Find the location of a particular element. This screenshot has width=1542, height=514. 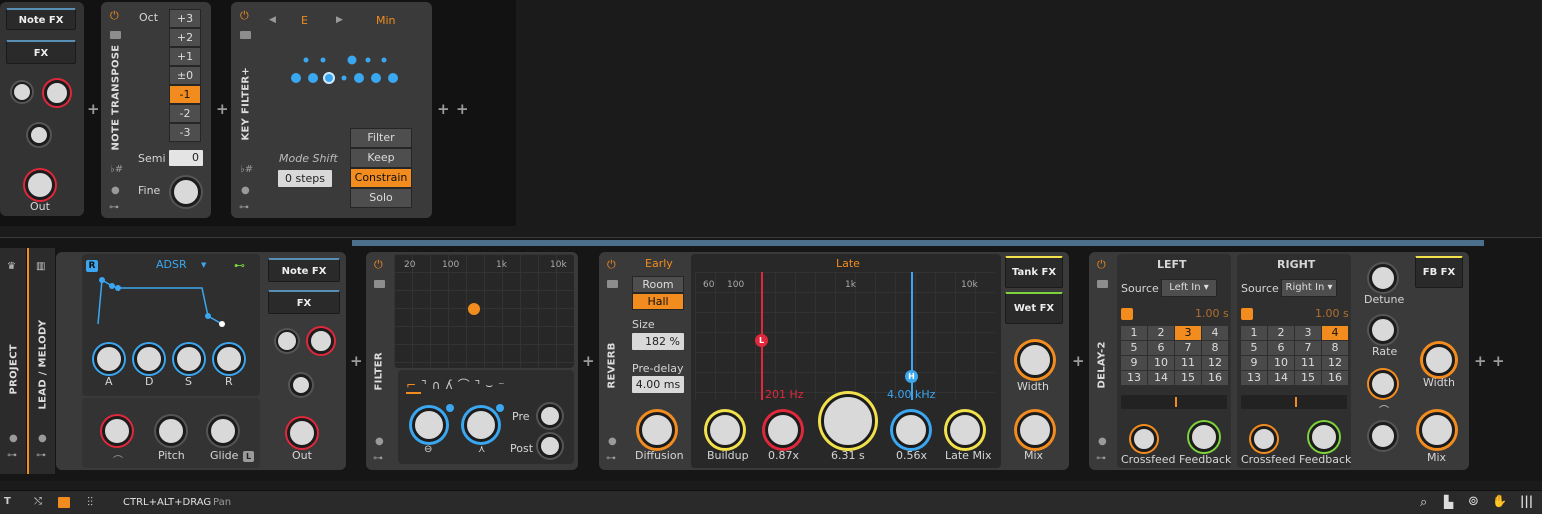

modulator-arrow-icon: ⊷ is located at coordinates (239, 265).